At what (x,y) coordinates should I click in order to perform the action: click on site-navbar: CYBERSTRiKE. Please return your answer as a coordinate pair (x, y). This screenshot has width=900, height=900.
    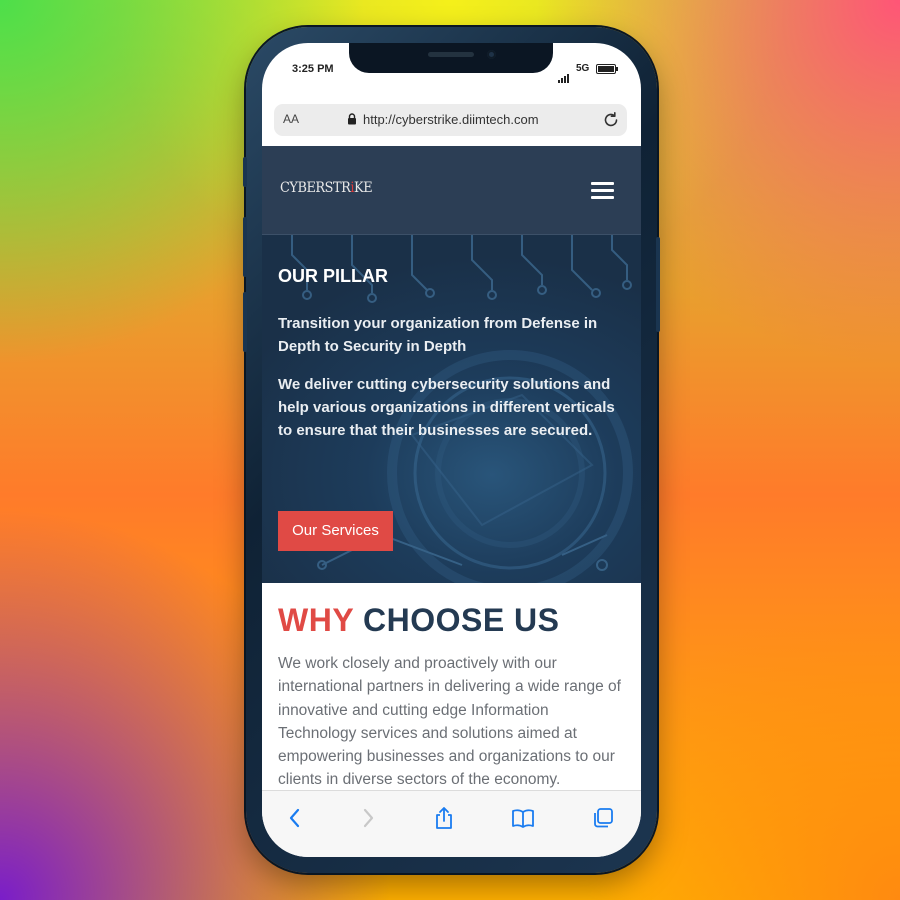
    Looking at the image, I should click on (451, 190).